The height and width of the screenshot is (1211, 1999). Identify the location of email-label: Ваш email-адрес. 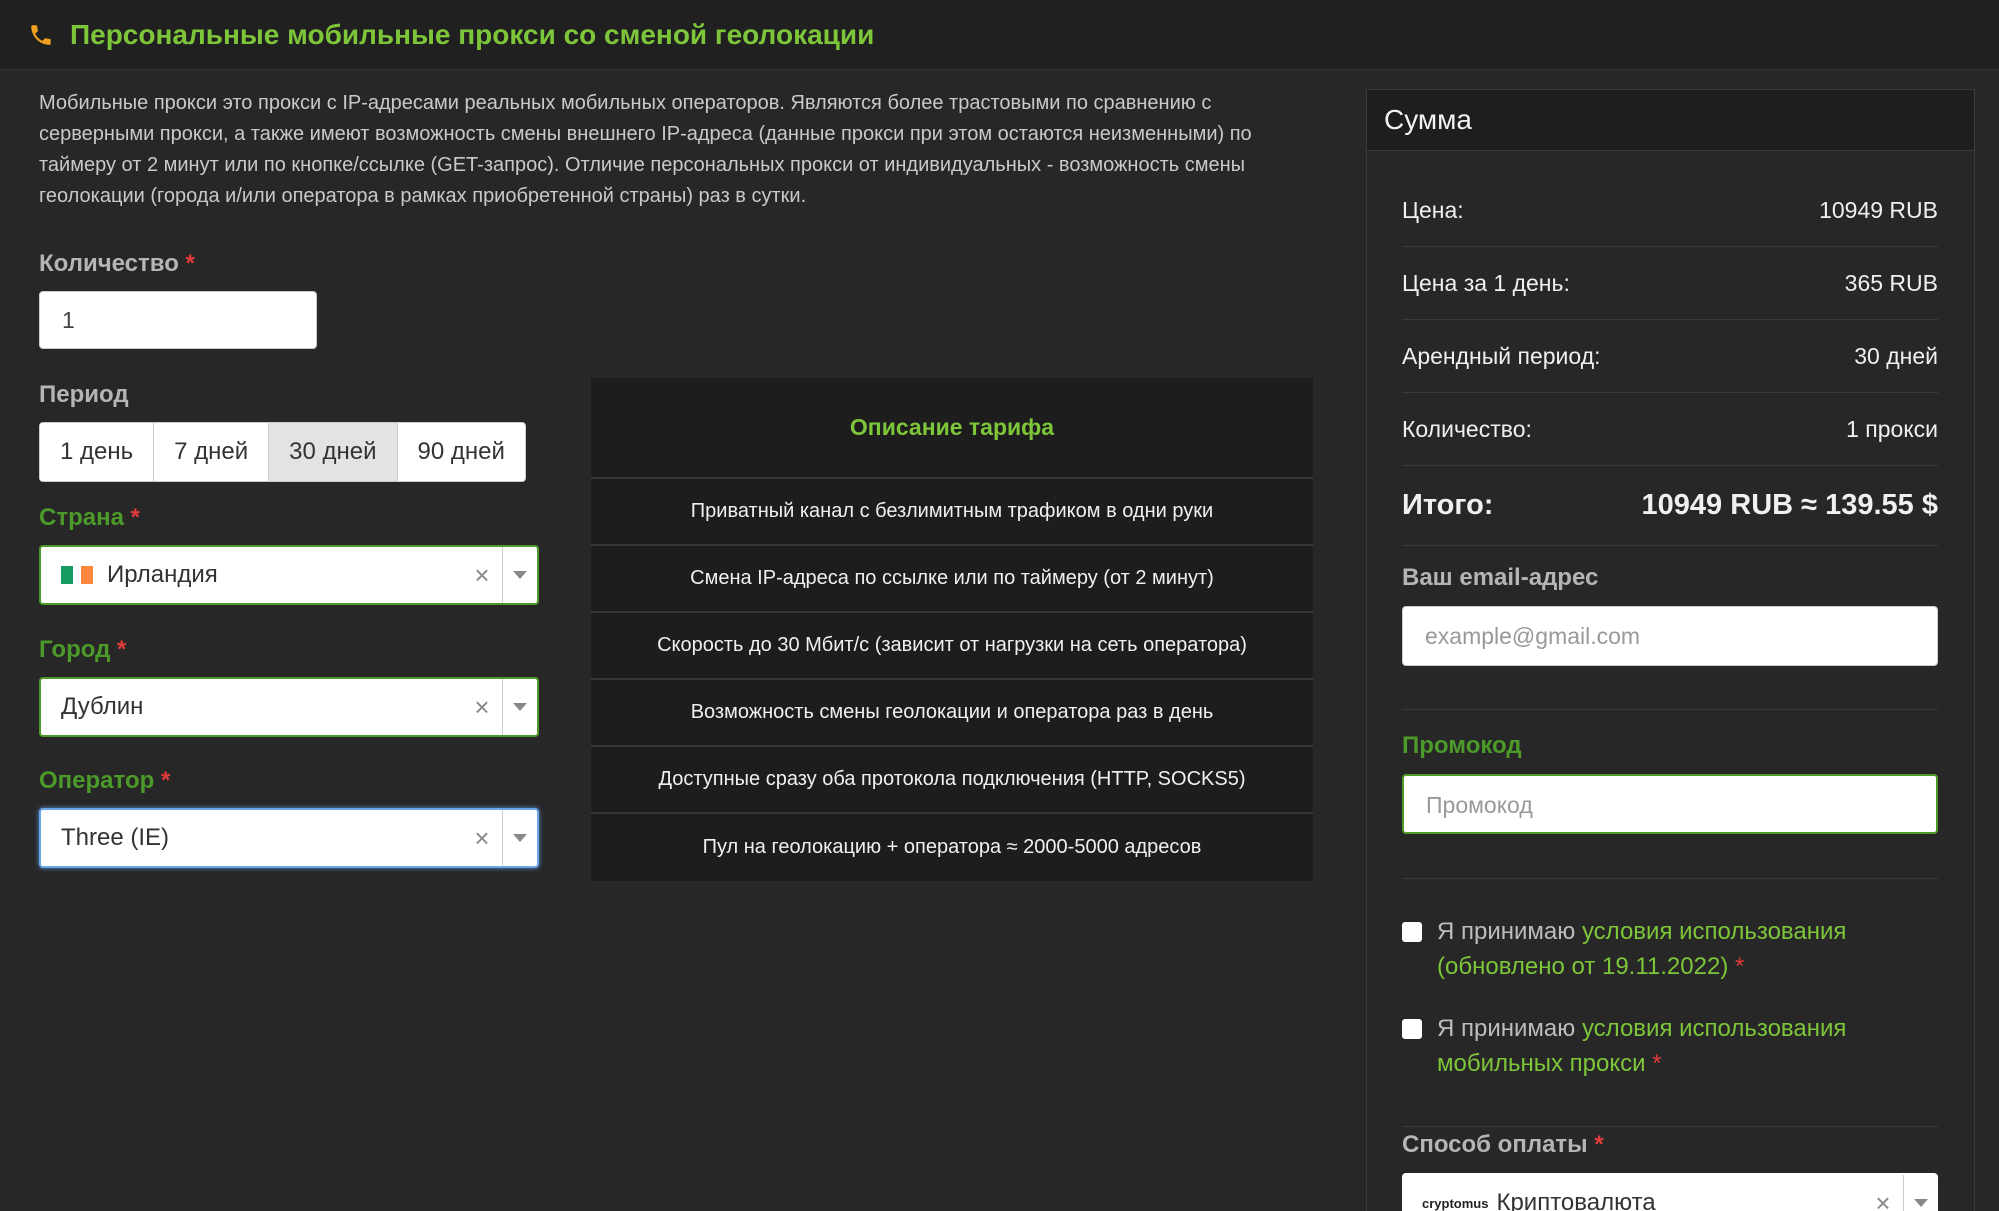
(1500, 577).